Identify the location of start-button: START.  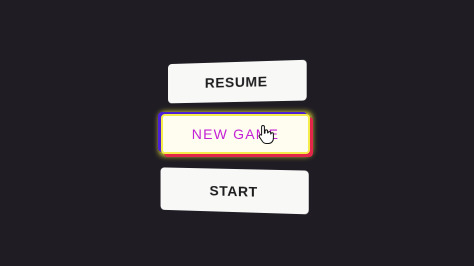
(234, 191).